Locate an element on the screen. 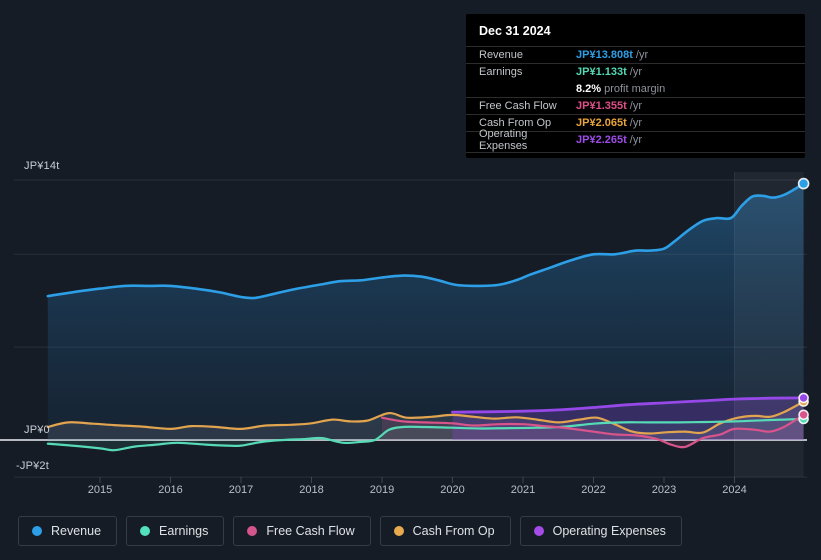 The image size is (821, 560). tooltip-row-revenue: Revenue JP¥13.808t /yr is located at coordinates (635, 54).